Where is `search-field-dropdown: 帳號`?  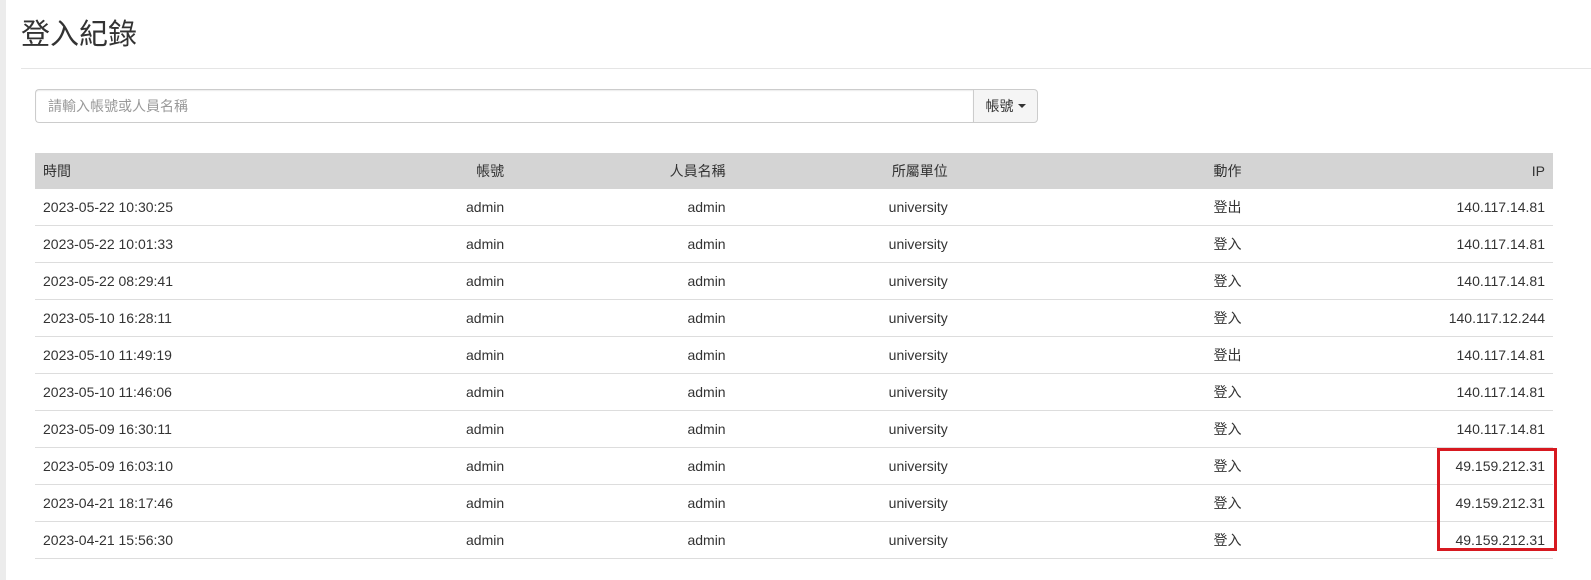 search-field-dropdown: 帳號 is located at coordinates (1005, 106).